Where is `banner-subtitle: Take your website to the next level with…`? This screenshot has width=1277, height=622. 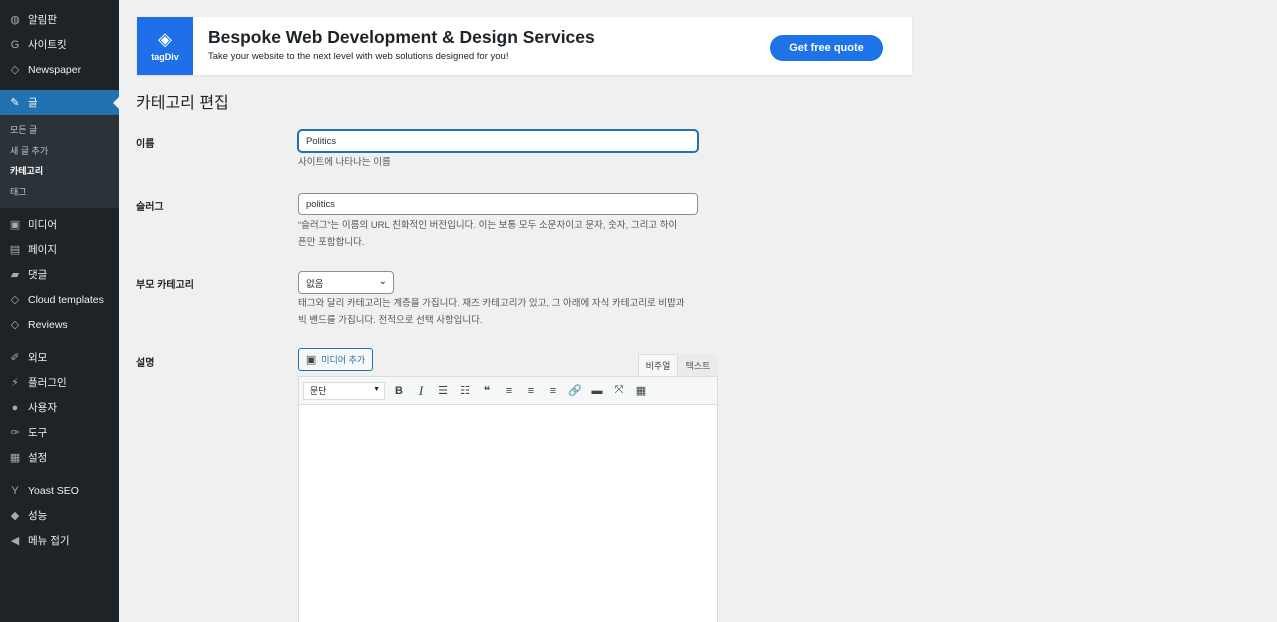 banner-subtitle: Take your website to the next level with… is located at coordinates (358, 56).